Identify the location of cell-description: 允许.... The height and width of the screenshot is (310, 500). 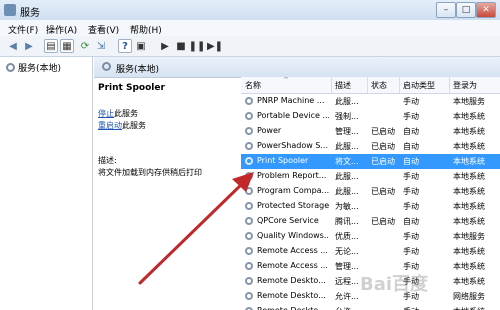
(351, 308).